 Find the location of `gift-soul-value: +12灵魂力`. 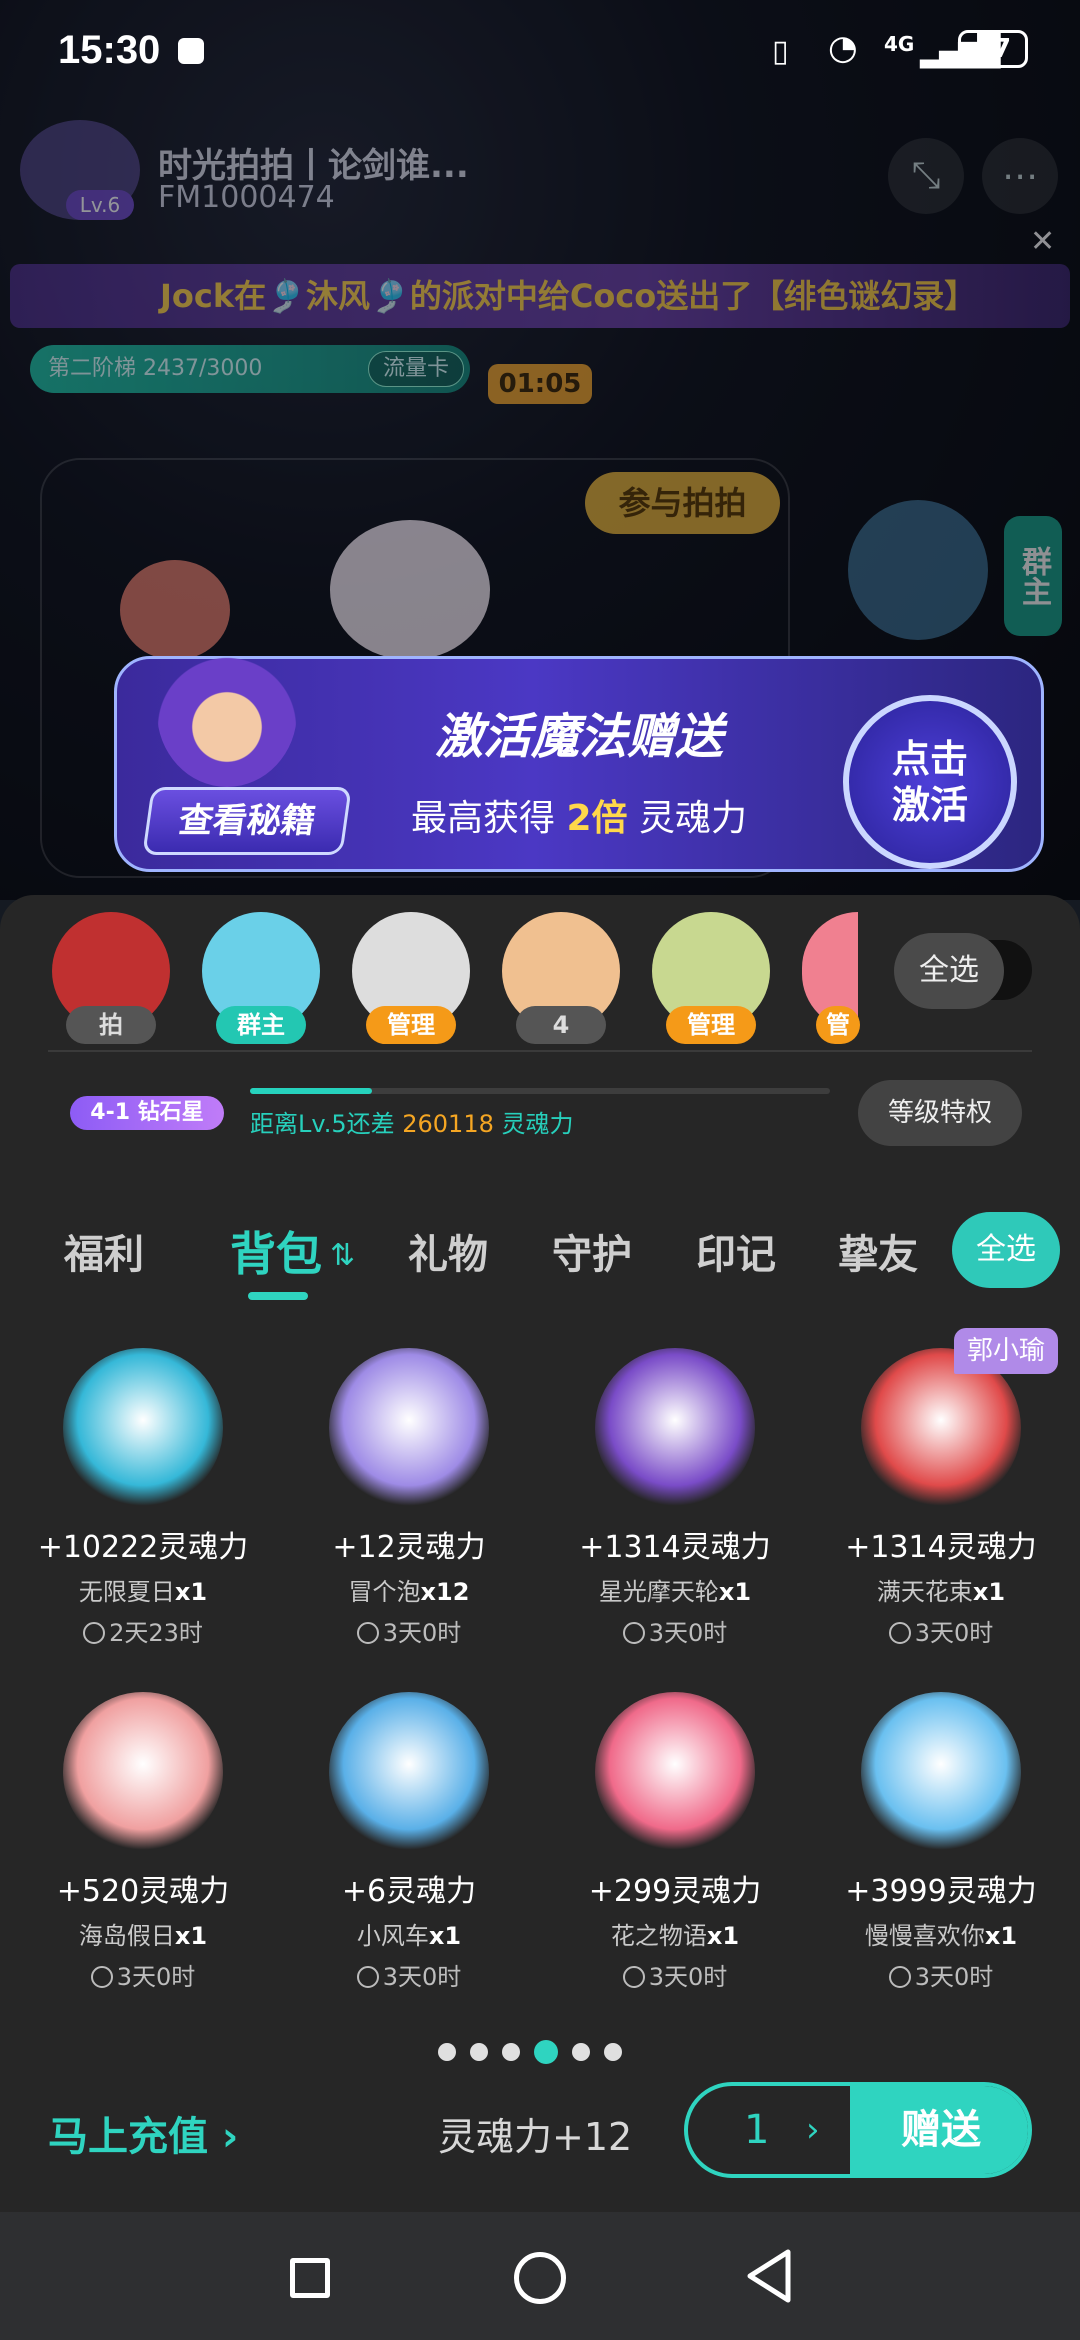

gift-soul-value: +12灵魂力 is located at coordinates (409, 1547).